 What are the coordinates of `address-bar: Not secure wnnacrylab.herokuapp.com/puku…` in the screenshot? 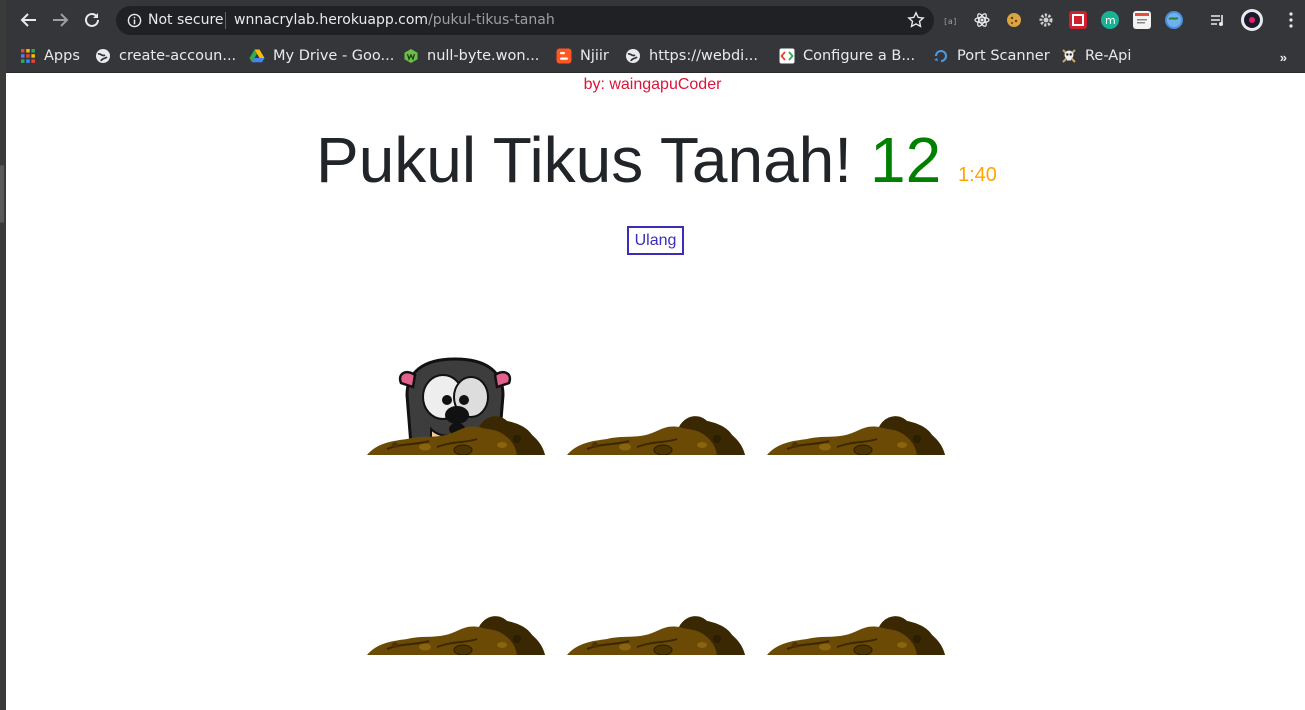 It's located at (525, 20).